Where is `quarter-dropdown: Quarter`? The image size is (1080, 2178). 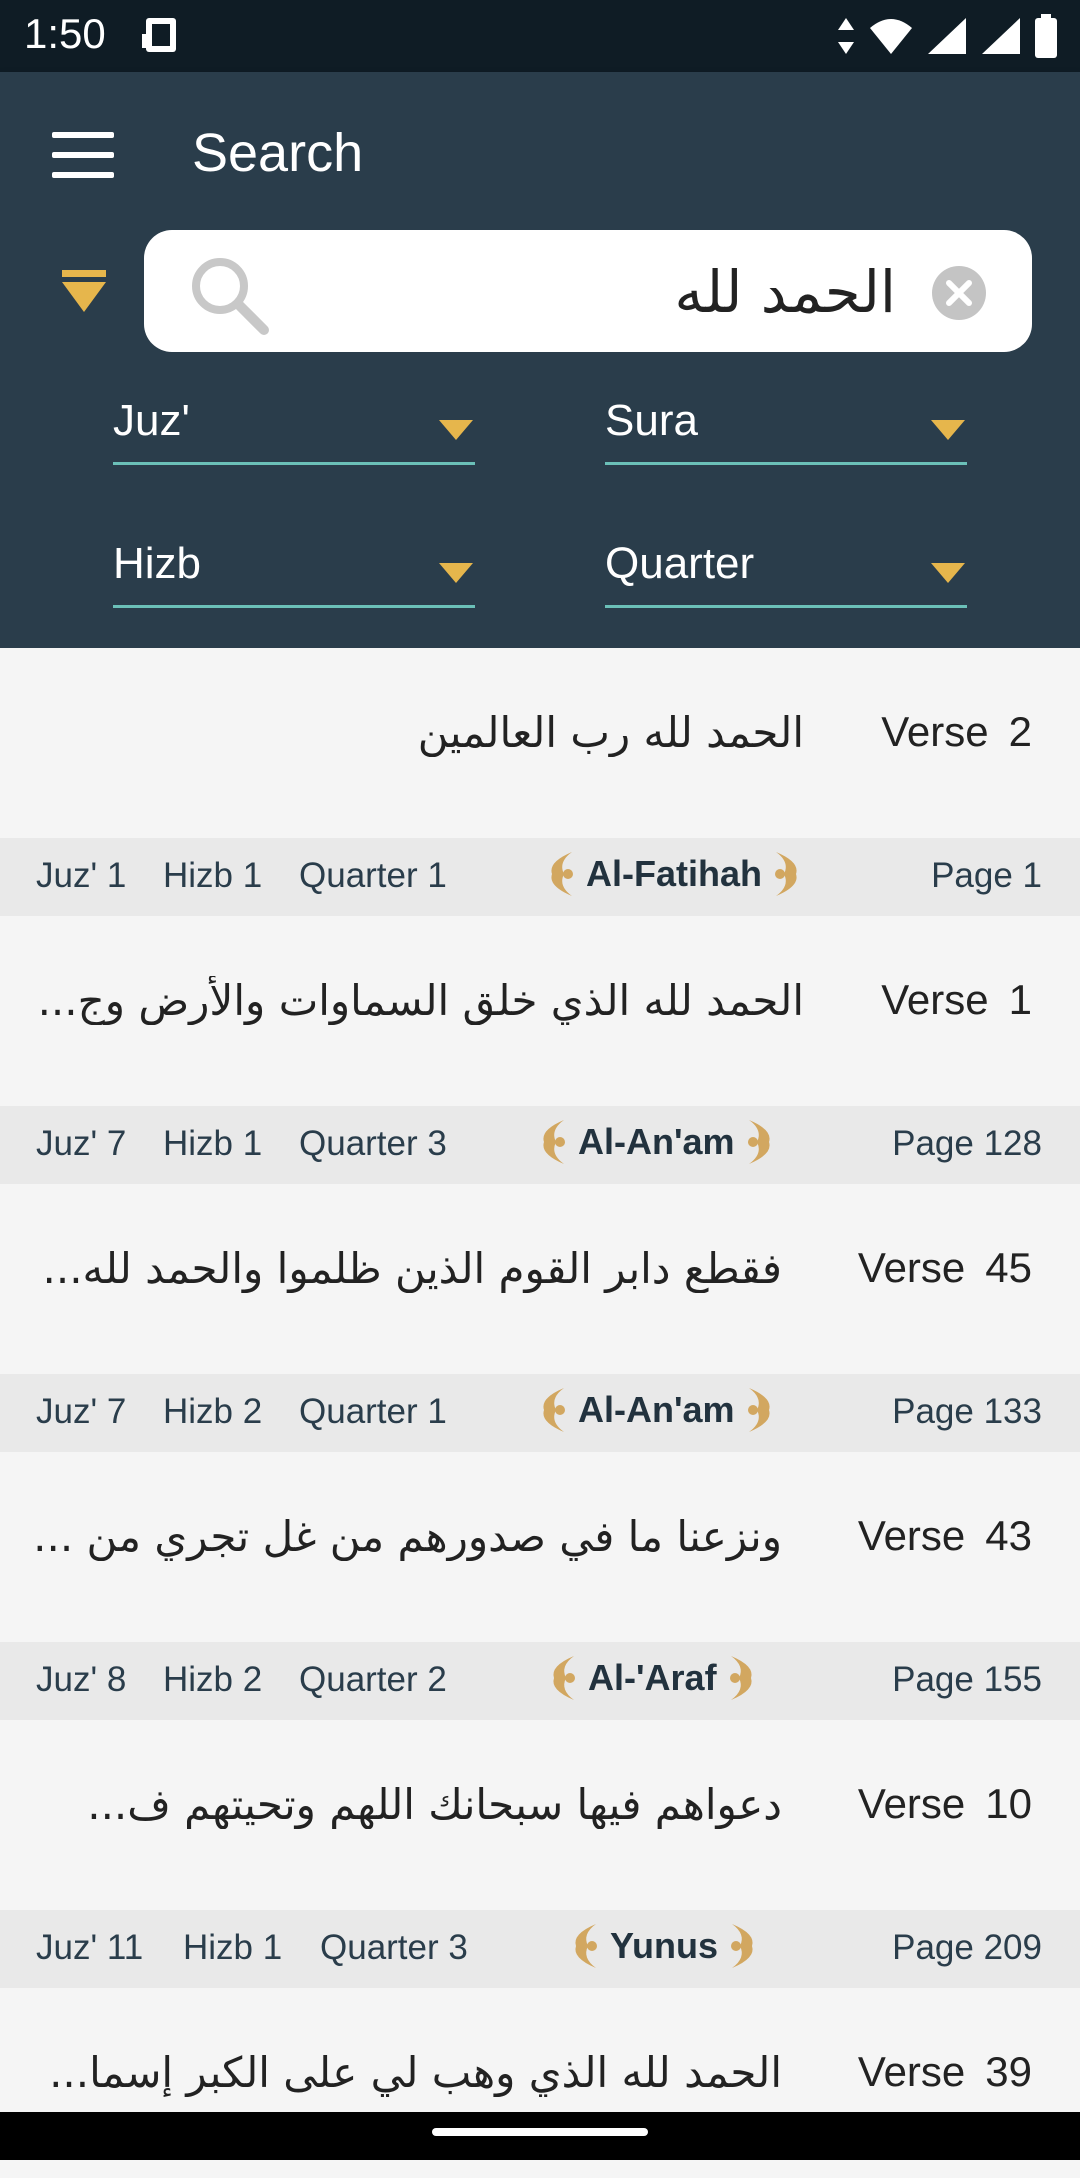 quarter-dropdown: Quarter is located at coordinates (786, 571).